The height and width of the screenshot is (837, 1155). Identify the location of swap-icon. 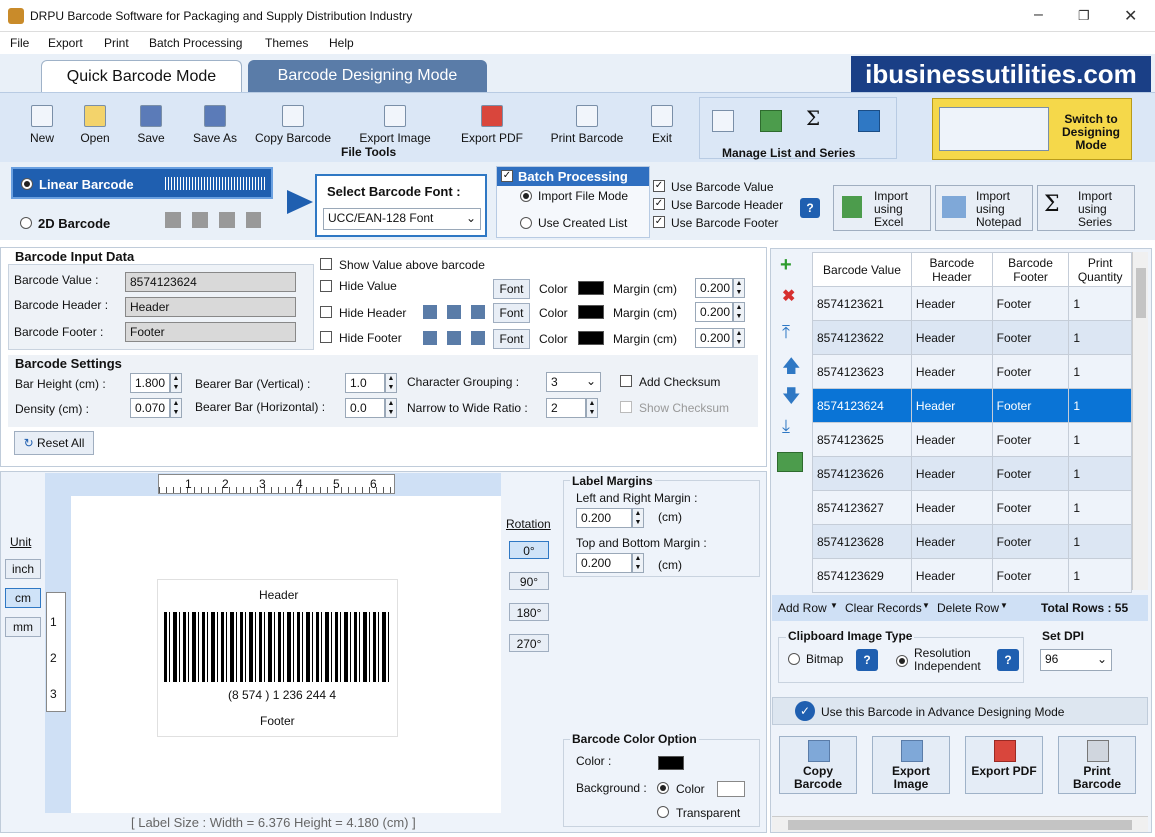
(869, 121).